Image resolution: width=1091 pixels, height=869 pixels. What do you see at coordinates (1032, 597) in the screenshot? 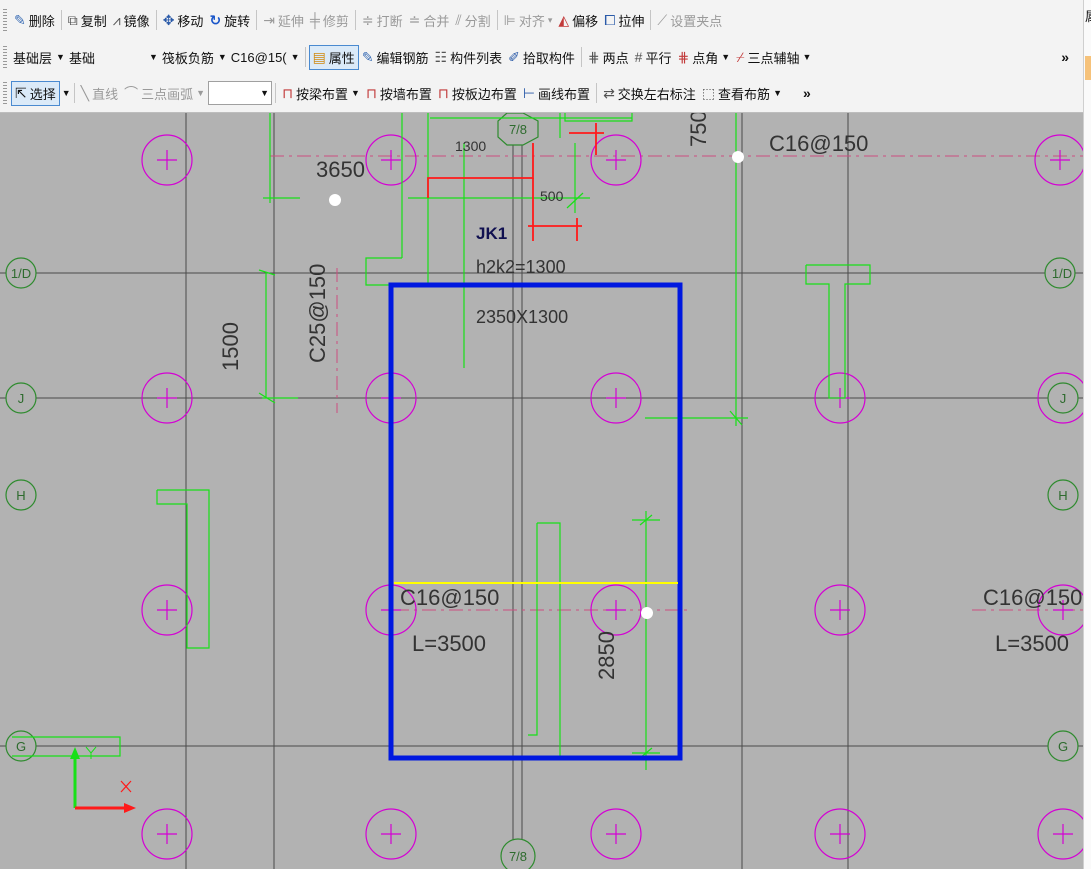
I see `rebar-label-right: C16@150` at bounding box center [1032, 597].